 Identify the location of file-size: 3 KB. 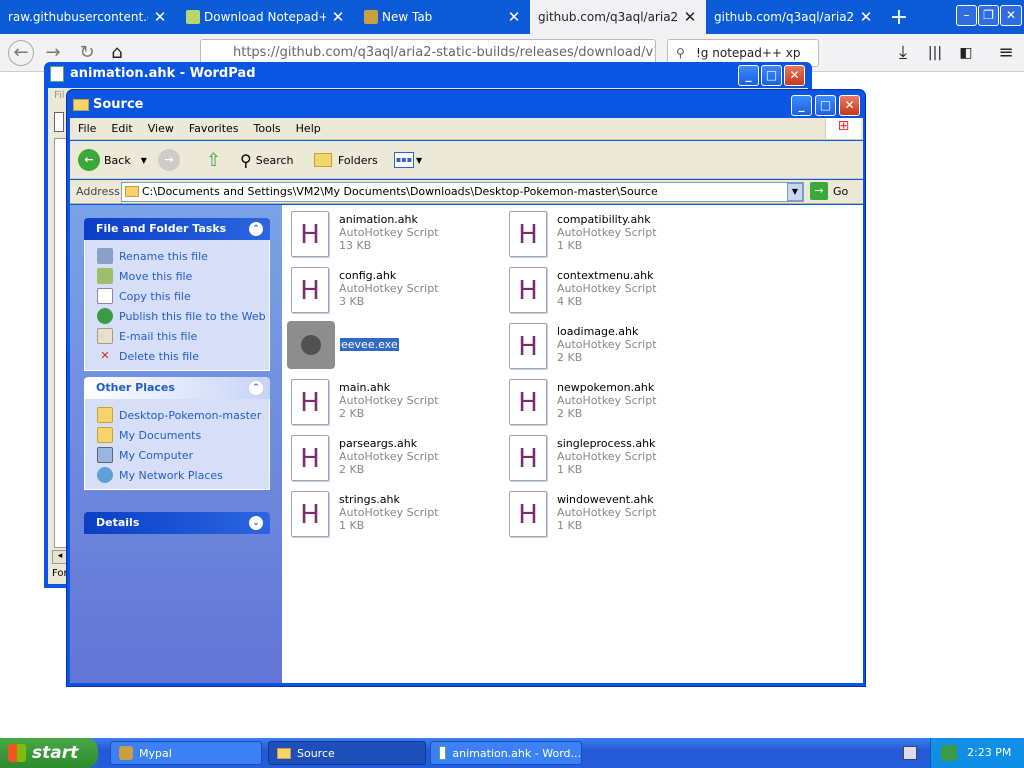
(352, 301).